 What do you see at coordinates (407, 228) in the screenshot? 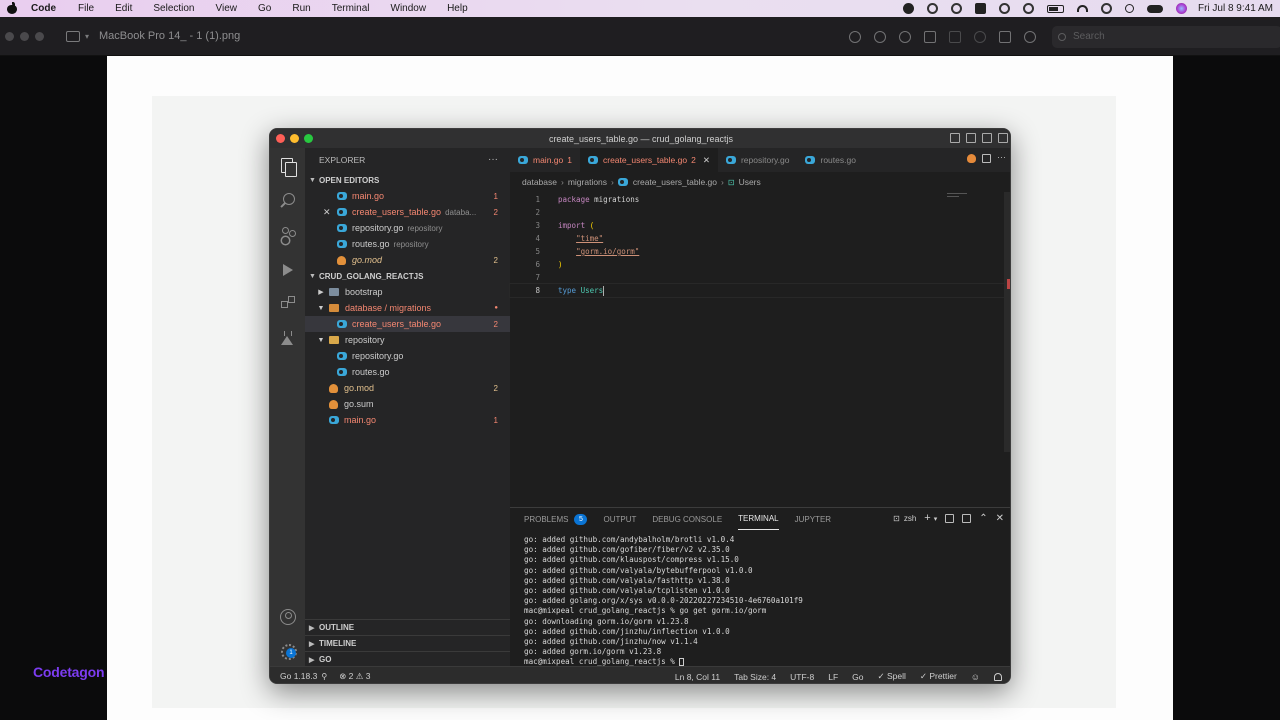
I see `open-editor-repository-go: repository.go repository` at bounding box center [407, 228].